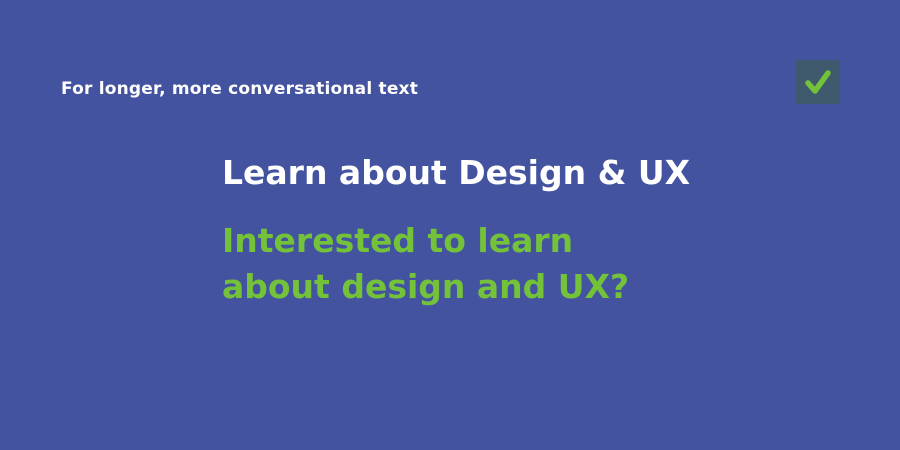 The image size is (900, 450). Describe the element at coordinates (240, 89) in the screenshot. I see `caption-text: For longer, more conversational text` at that location.